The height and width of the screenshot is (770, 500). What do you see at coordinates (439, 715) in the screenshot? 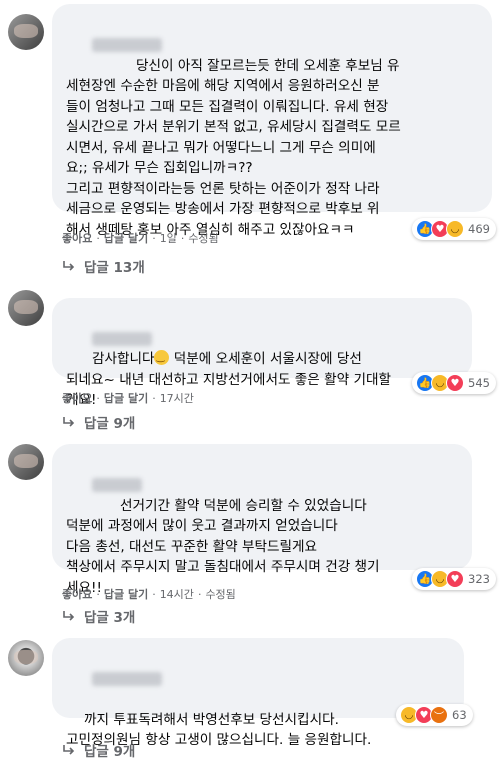
I see `angry-icon: ︶` at bounding box center [439, 715].